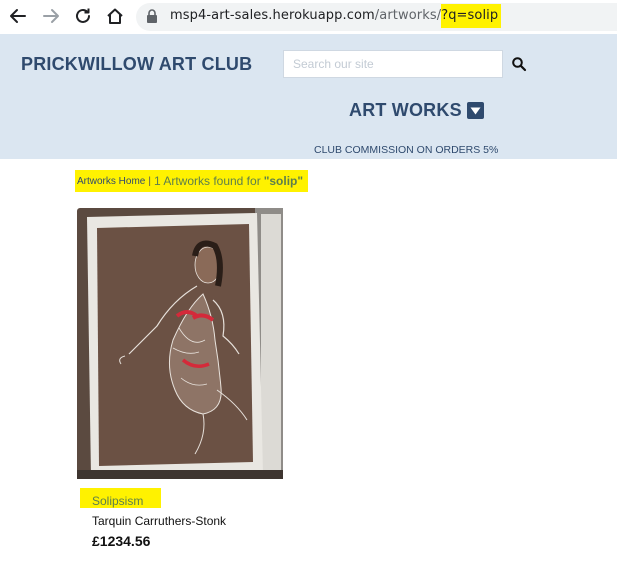 Image resolution: width=617 pixels, height=562 pixels. I want to click on reload-icon, so click(83, 16).